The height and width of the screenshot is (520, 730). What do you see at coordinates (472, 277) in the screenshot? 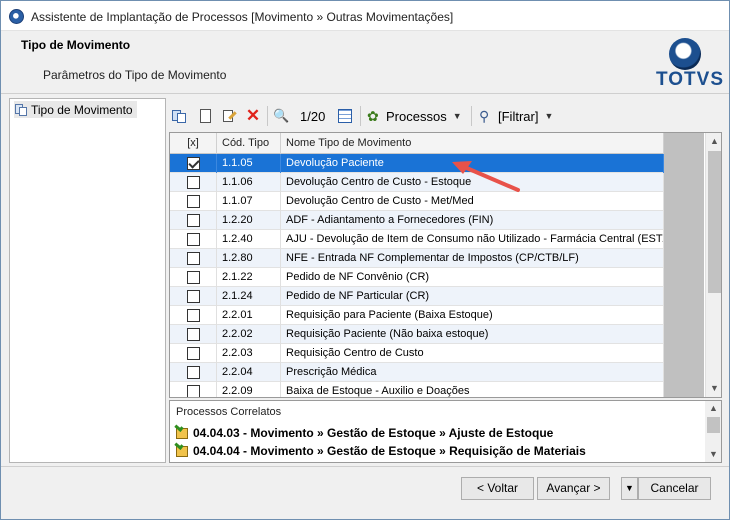
I see `name-cell: Pedido de NF Convênio (CR)` at bounding box center [472, 277].